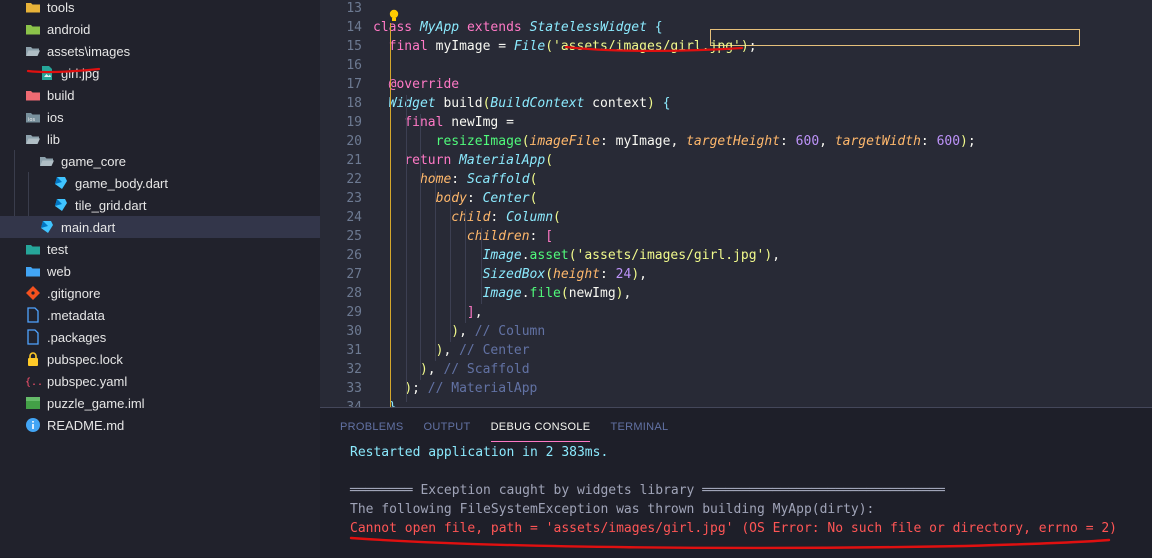 Image resolution: width=1152 pixels, height=558 pixels. What do you see at coordinates (372, 430) in the screenshot?
I see `tab-problems: PROBLEMS` at bounding box center [372, 430].